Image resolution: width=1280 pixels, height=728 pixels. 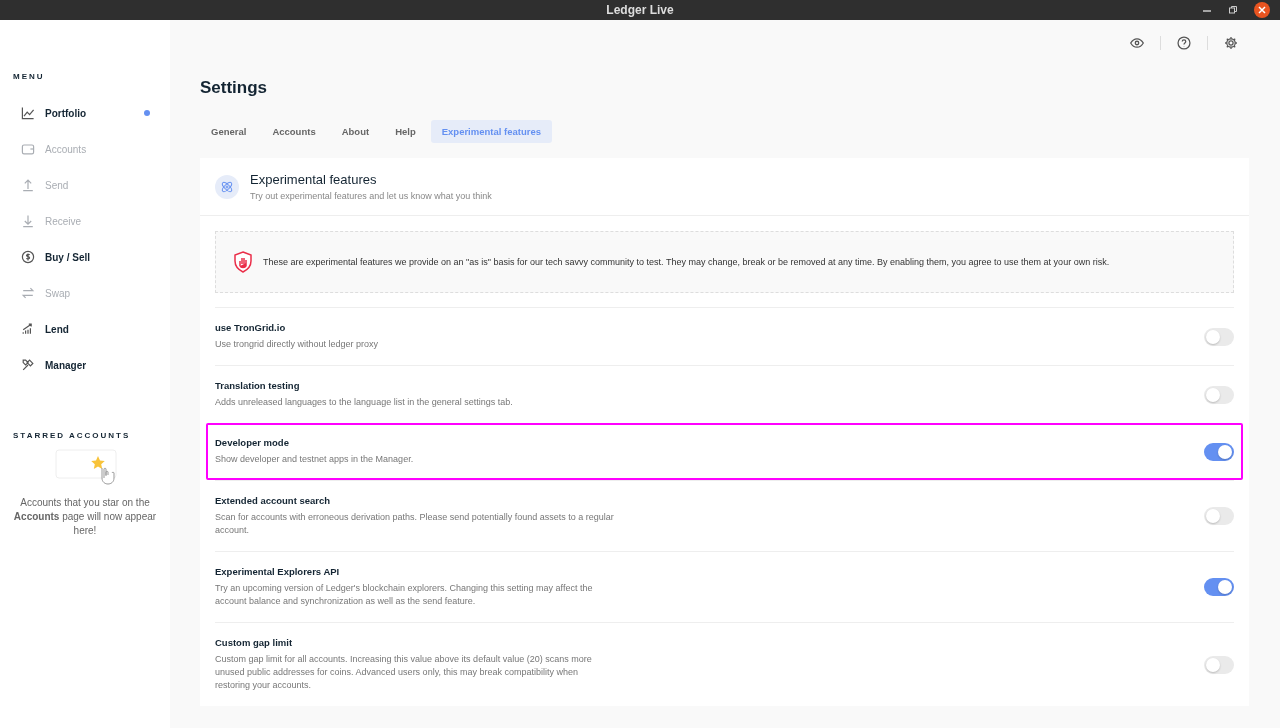 I want to click on menu-heading: MENU, so click(x=29, y=76).